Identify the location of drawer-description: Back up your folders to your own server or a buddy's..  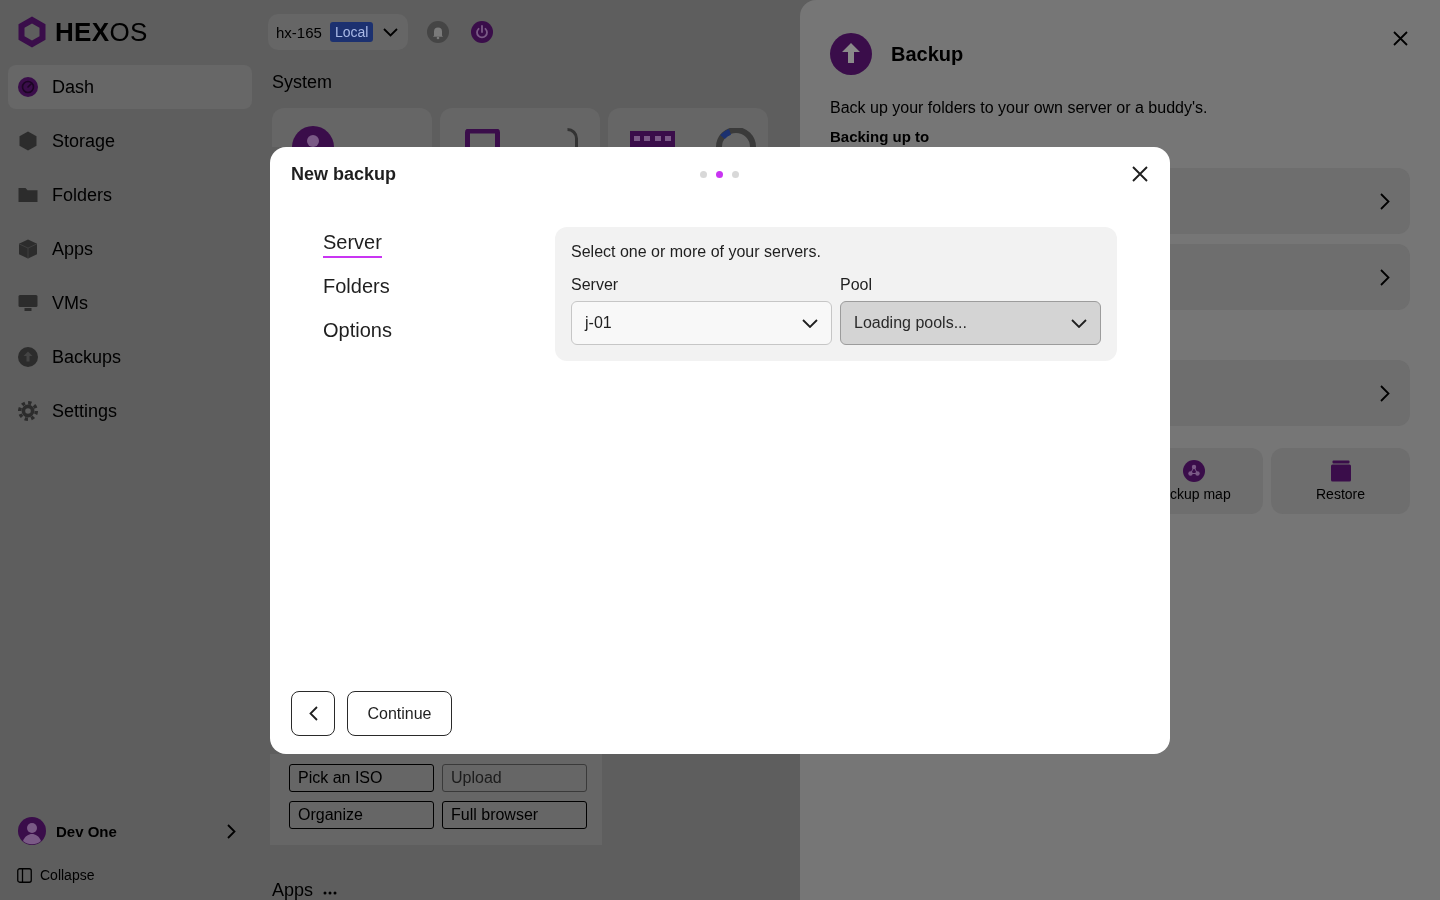
(1019, 107).